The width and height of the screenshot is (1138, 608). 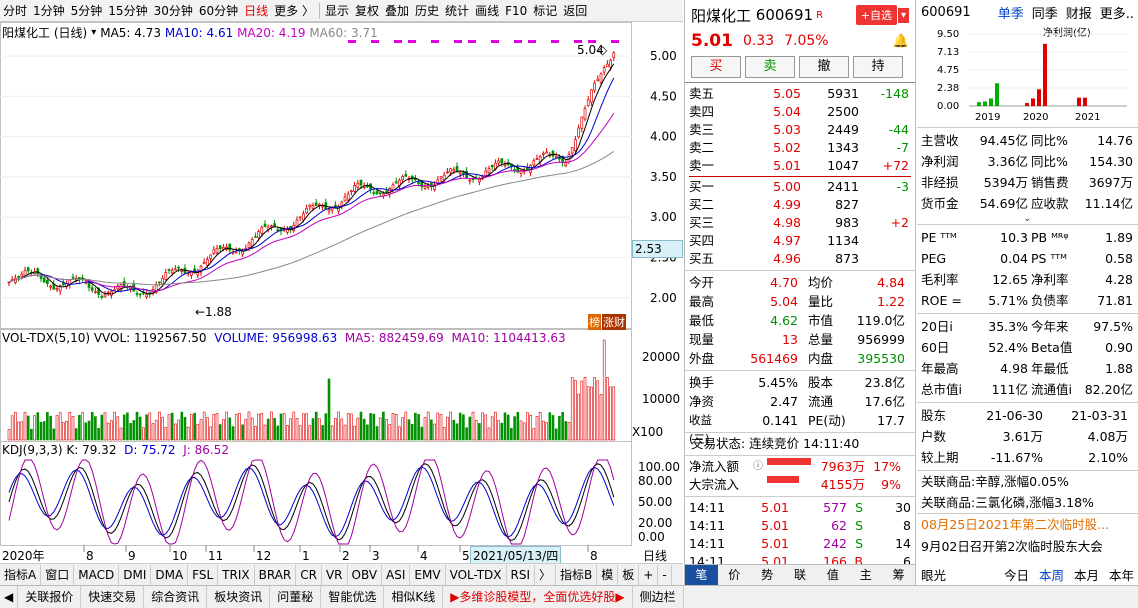 I want to click on toolbar-item-1: 1分钟, so click(x=49, y=11).